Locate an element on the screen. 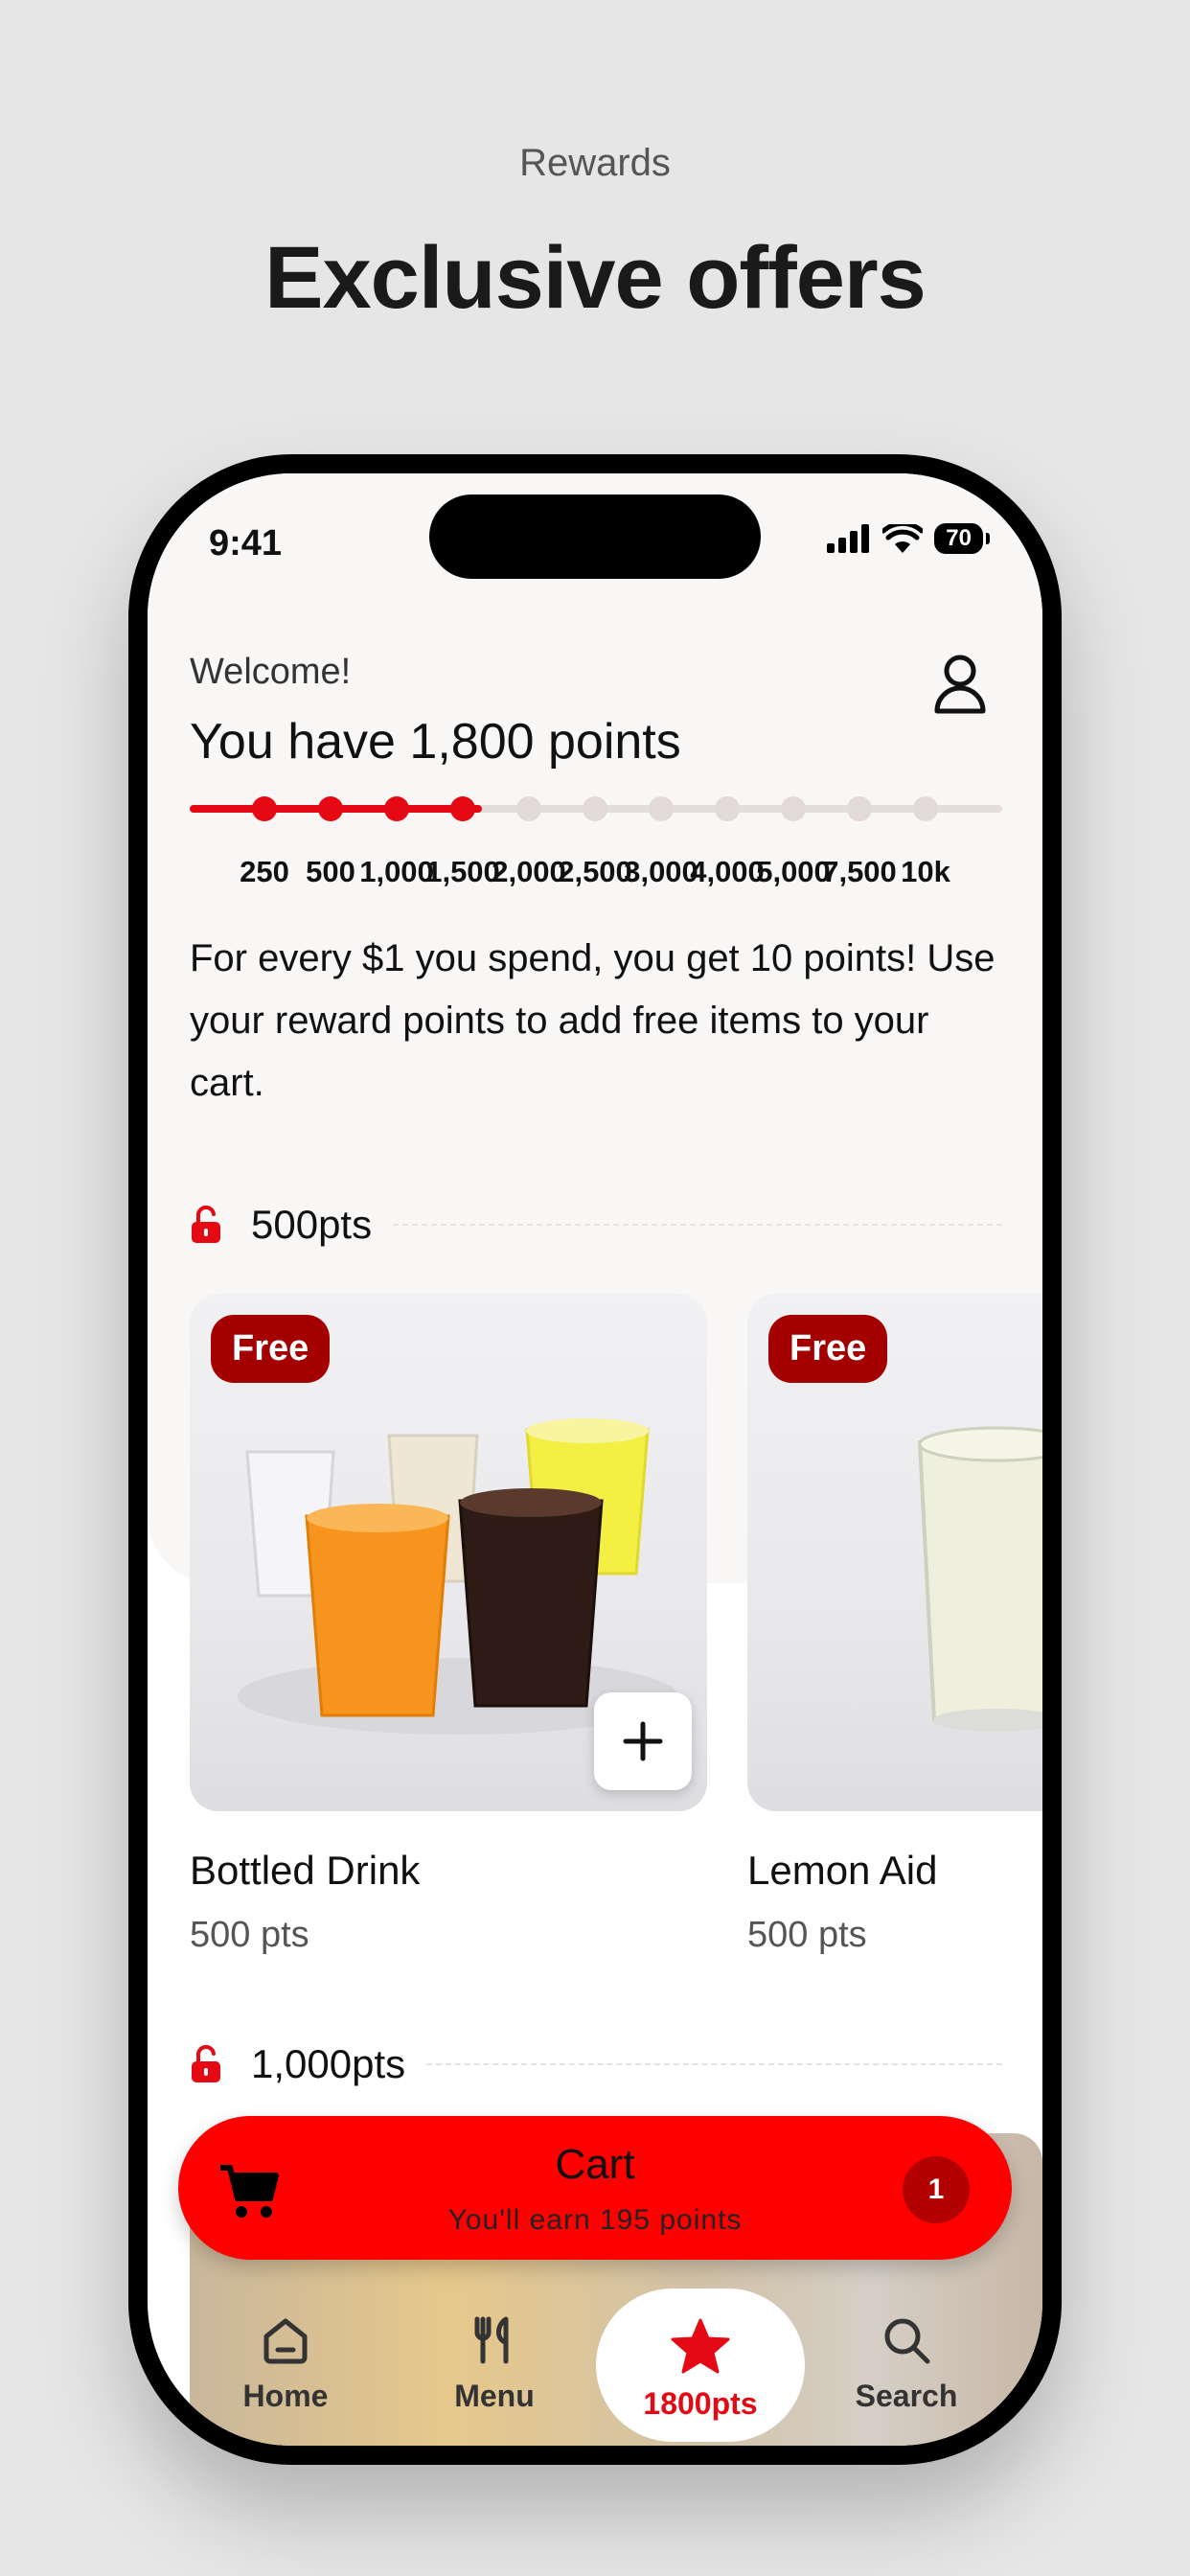 This screenshot has height=2576, width=1190. tab-label: Search is located at coordinates (906, 2396).